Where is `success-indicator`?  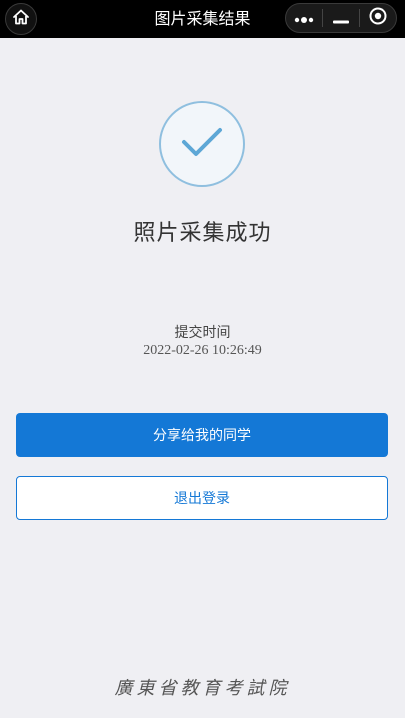 success-indicator is located at coordinates (202, 144).